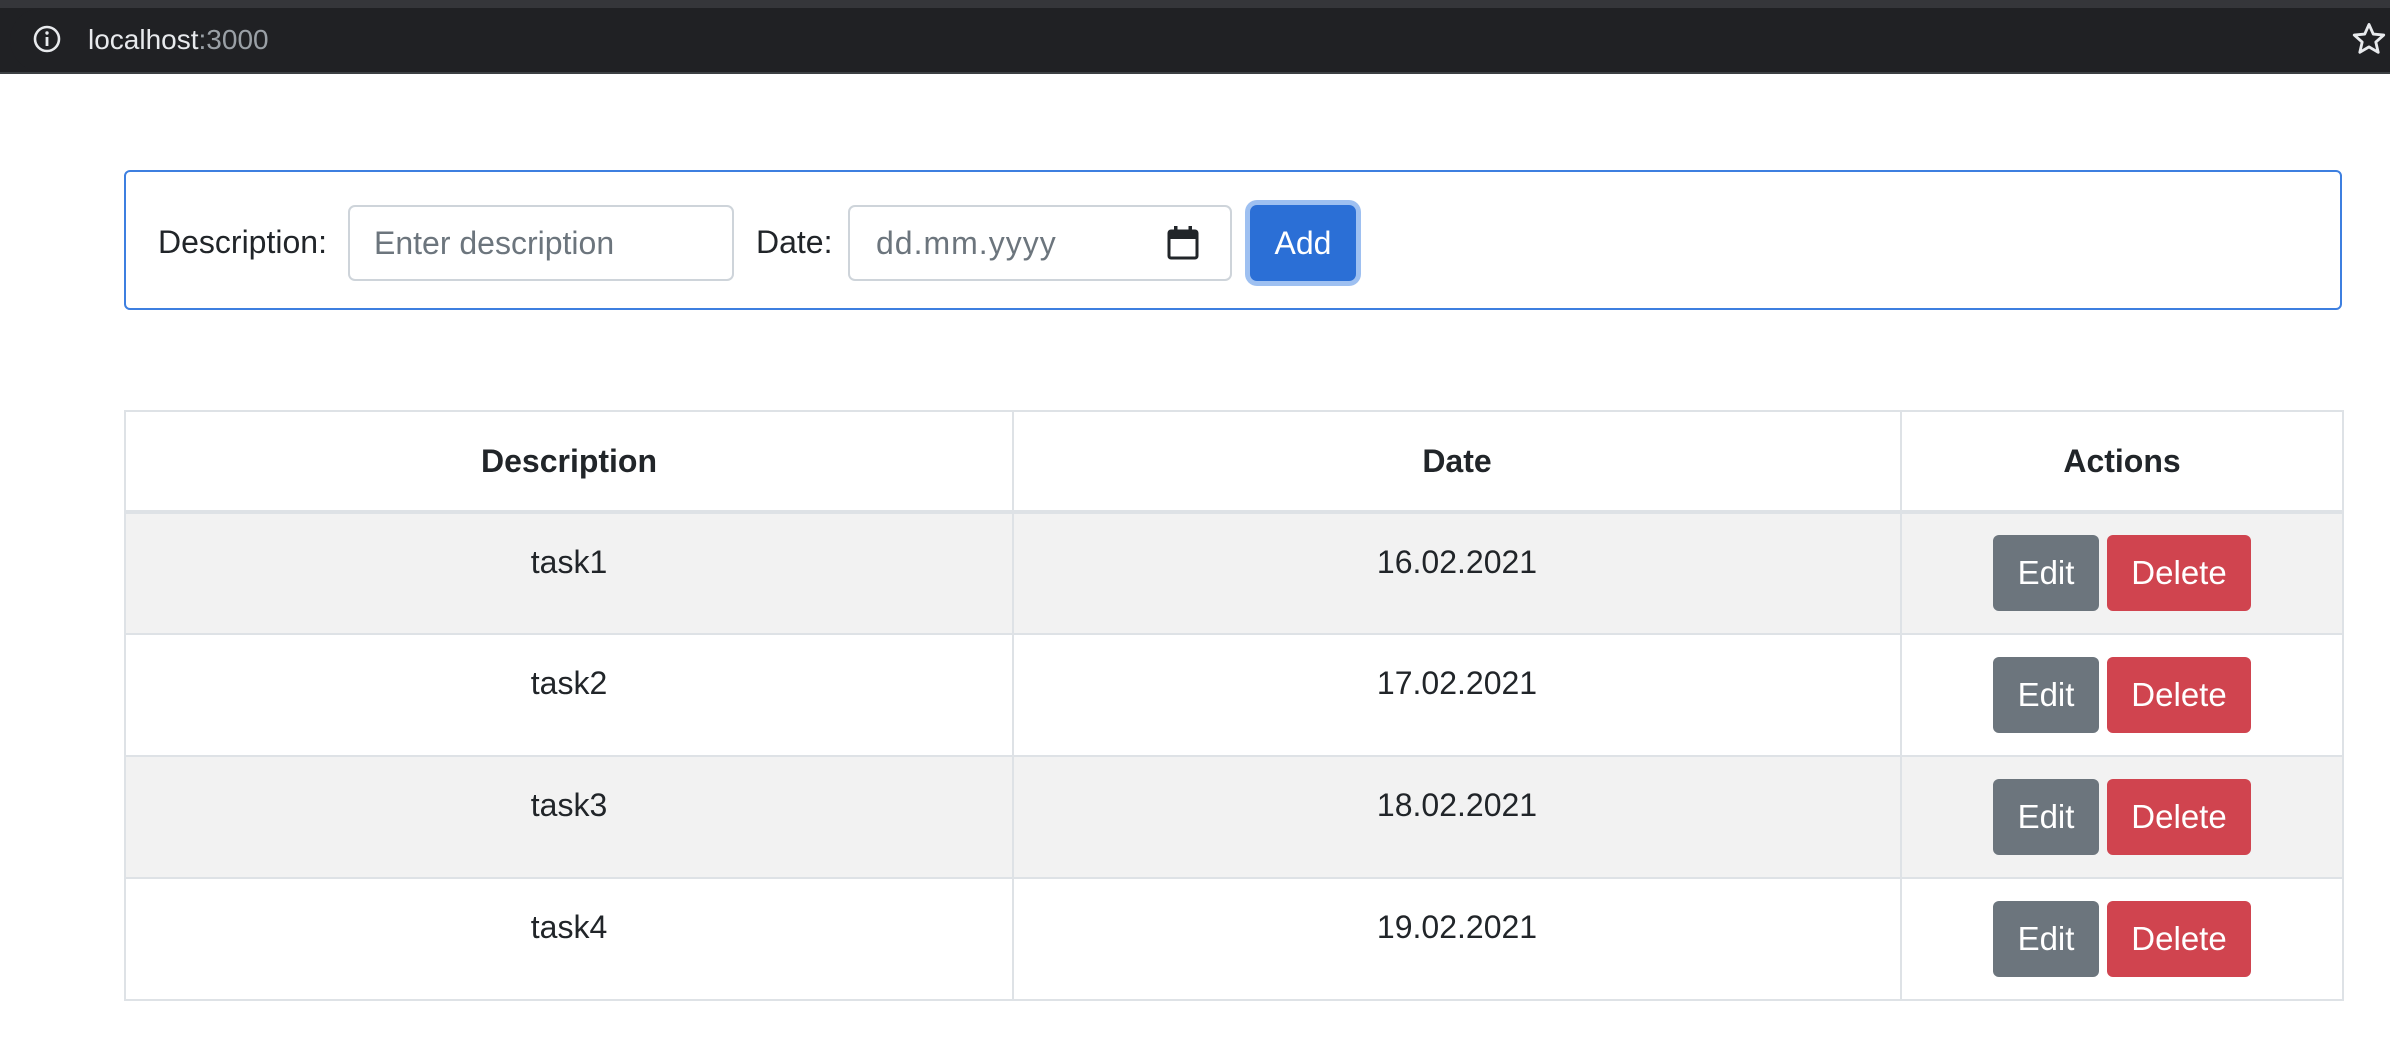  Describe the element at coordinates (242, 242) in the screenshot. I see `description-label: Description:` at that location.